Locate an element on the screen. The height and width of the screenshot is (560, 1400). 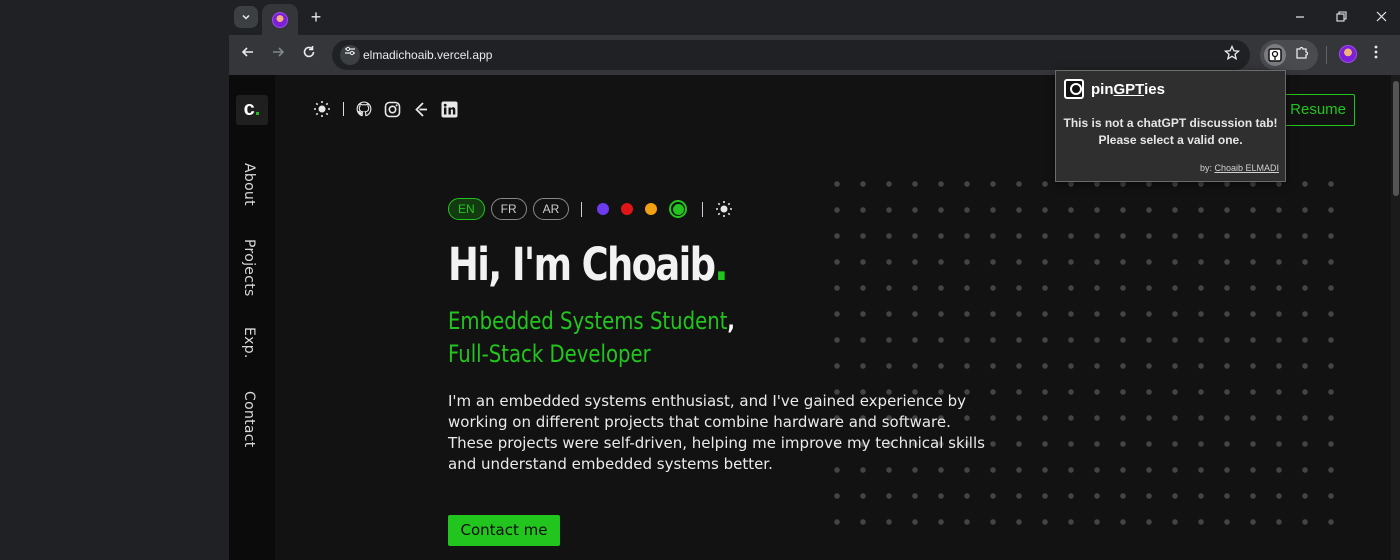
hero-headline: Hi, I'm Choaib. is located at coordinates (677, 265).